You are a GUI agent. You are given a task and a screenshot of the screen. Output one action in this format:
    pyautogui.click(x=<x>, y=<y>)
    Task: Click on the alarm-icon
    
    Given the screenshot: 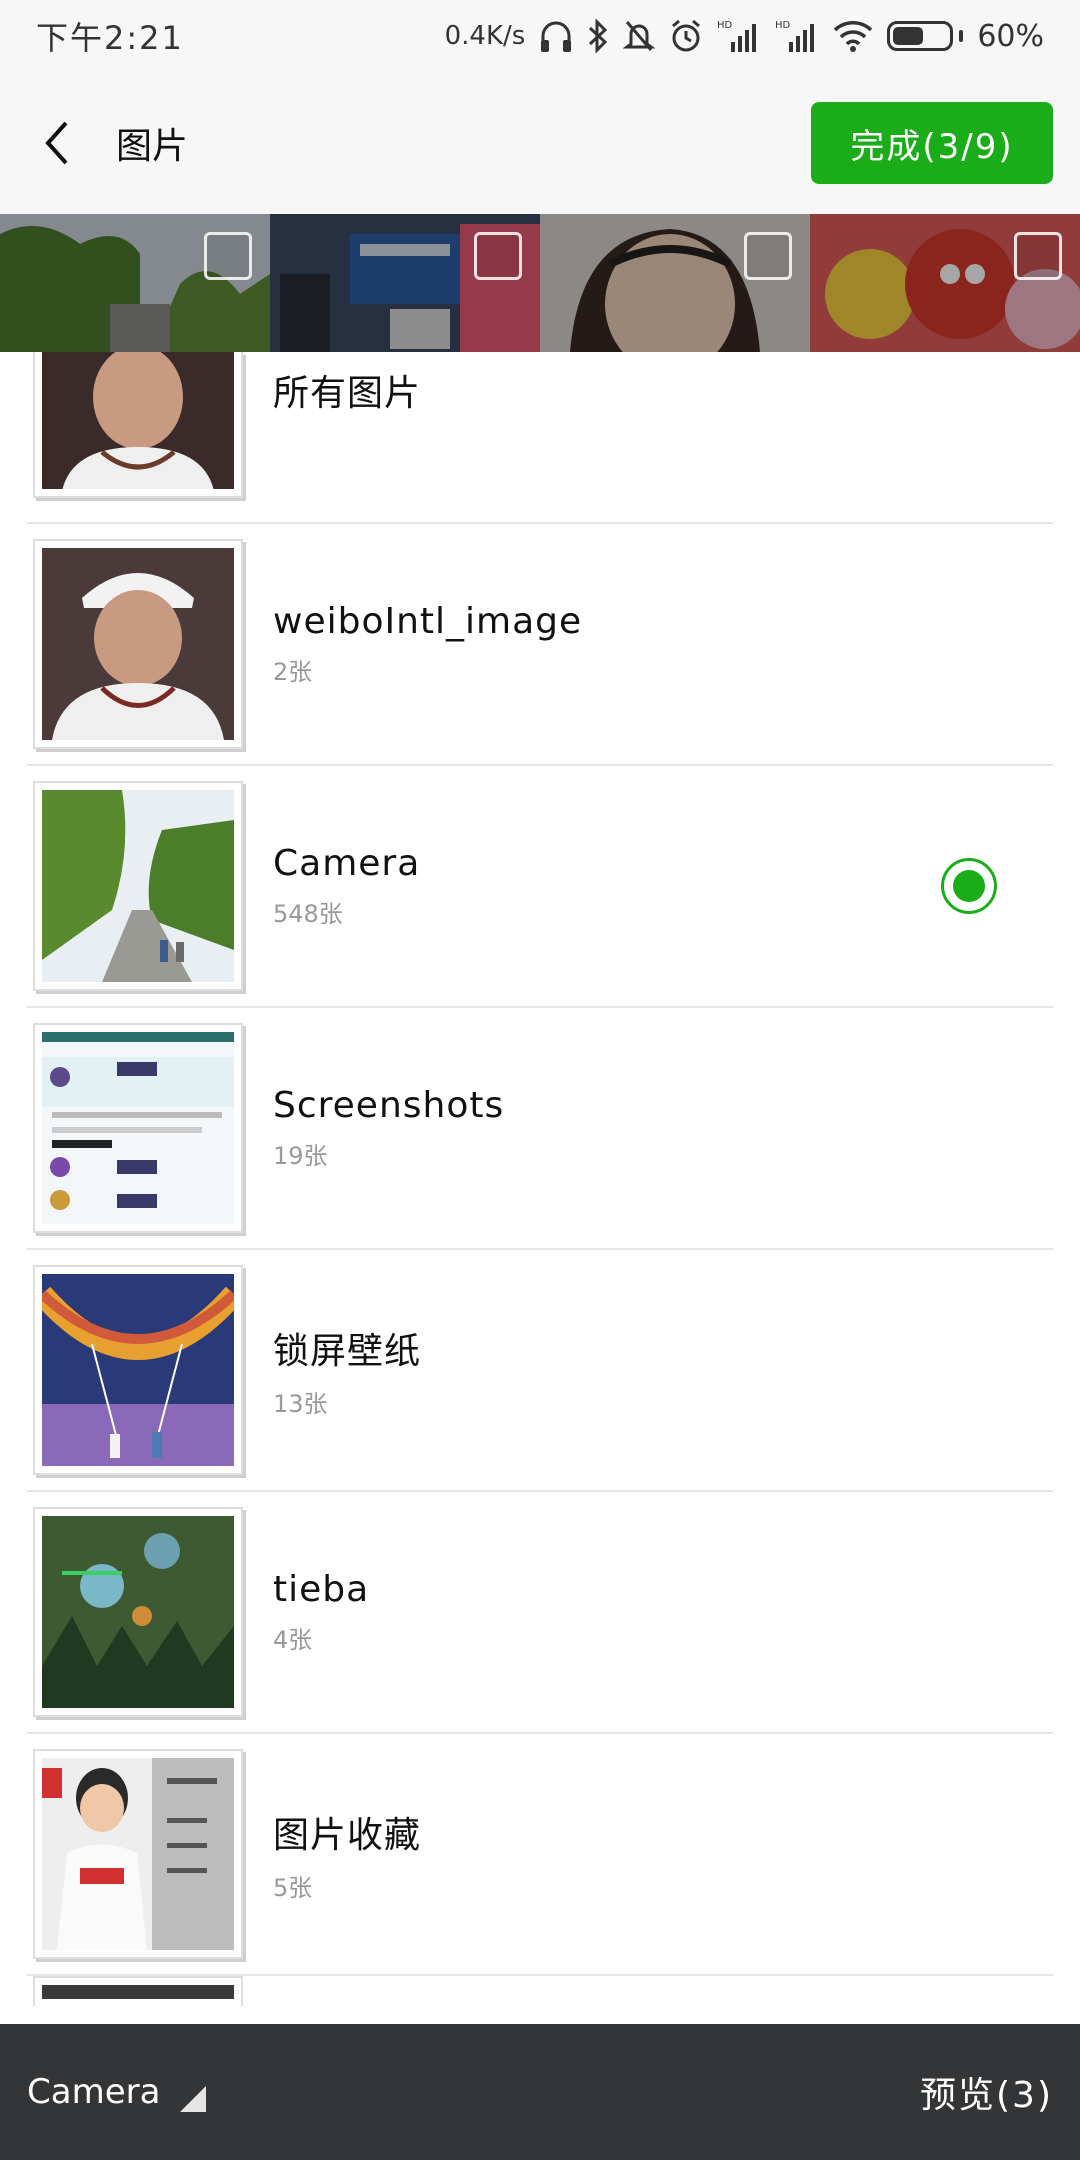 What is the action you would take?
    pyautogui.click(x=686, y=36)
    